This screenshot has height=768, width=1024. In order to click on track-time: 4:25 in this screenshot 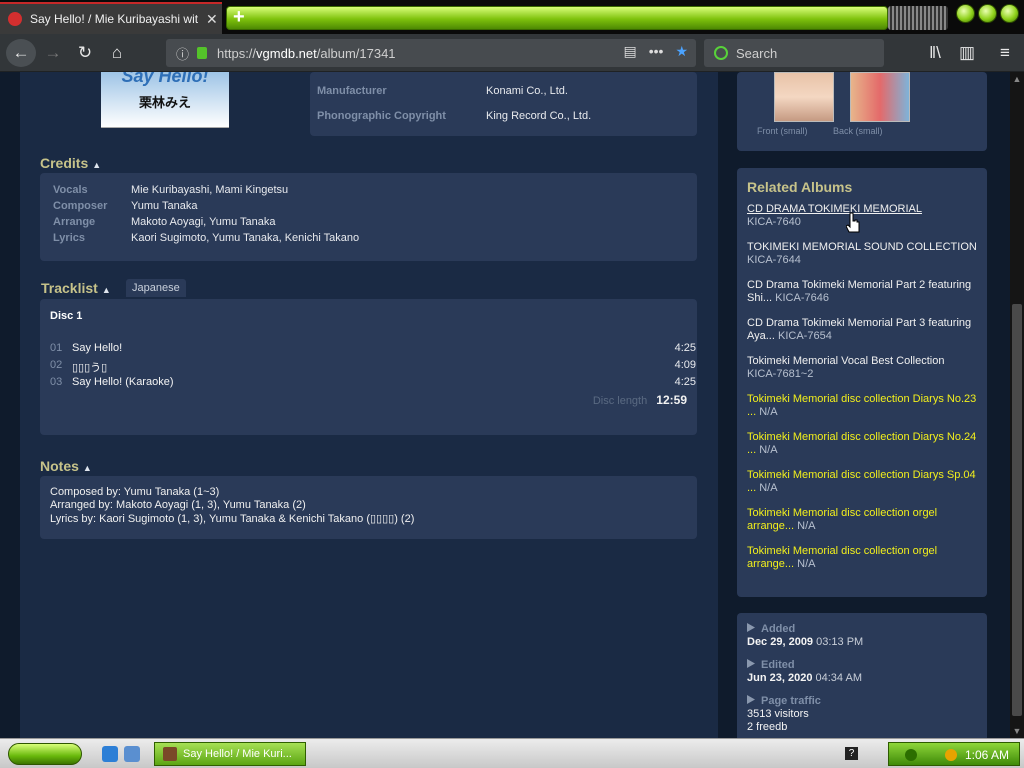, I will do `click(685, 382)`.